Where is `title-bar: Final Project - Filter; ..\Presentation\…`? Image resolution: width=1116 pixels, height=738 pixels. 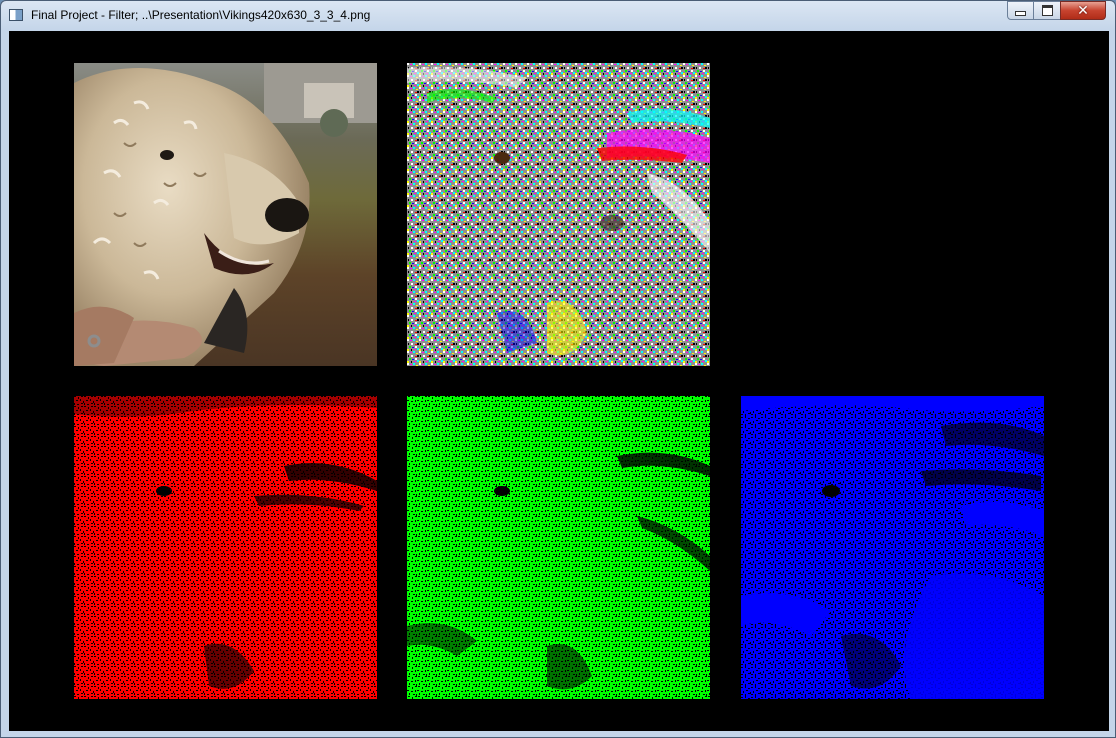 title-bar: Final Project - Filter; ..\Presentation\… is located at coordinates (558, 15).